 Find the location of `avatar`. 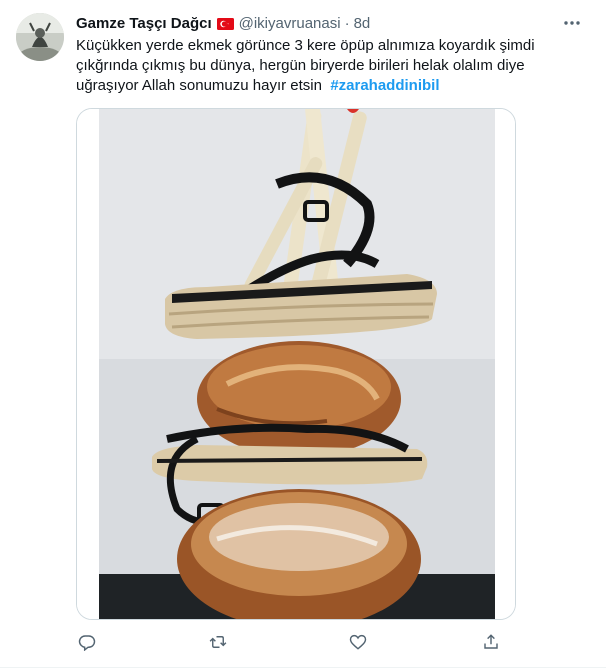

avatar is located at coordinates (40, 37).